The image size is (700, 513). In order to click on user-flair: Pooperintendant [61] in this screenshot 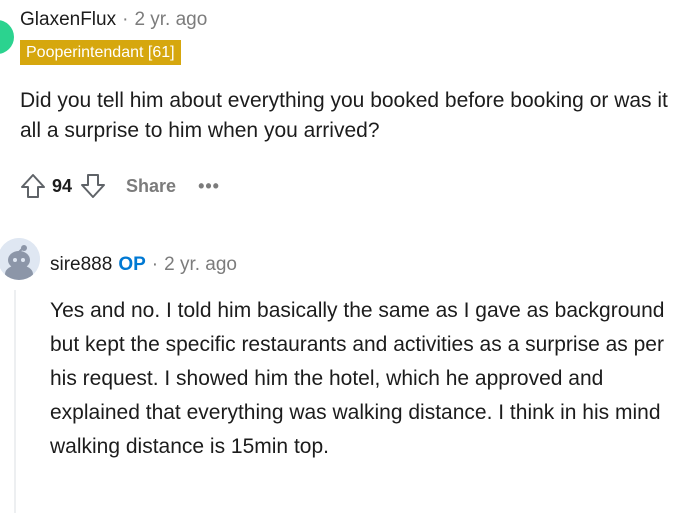, I will do `click(100, 52)`.